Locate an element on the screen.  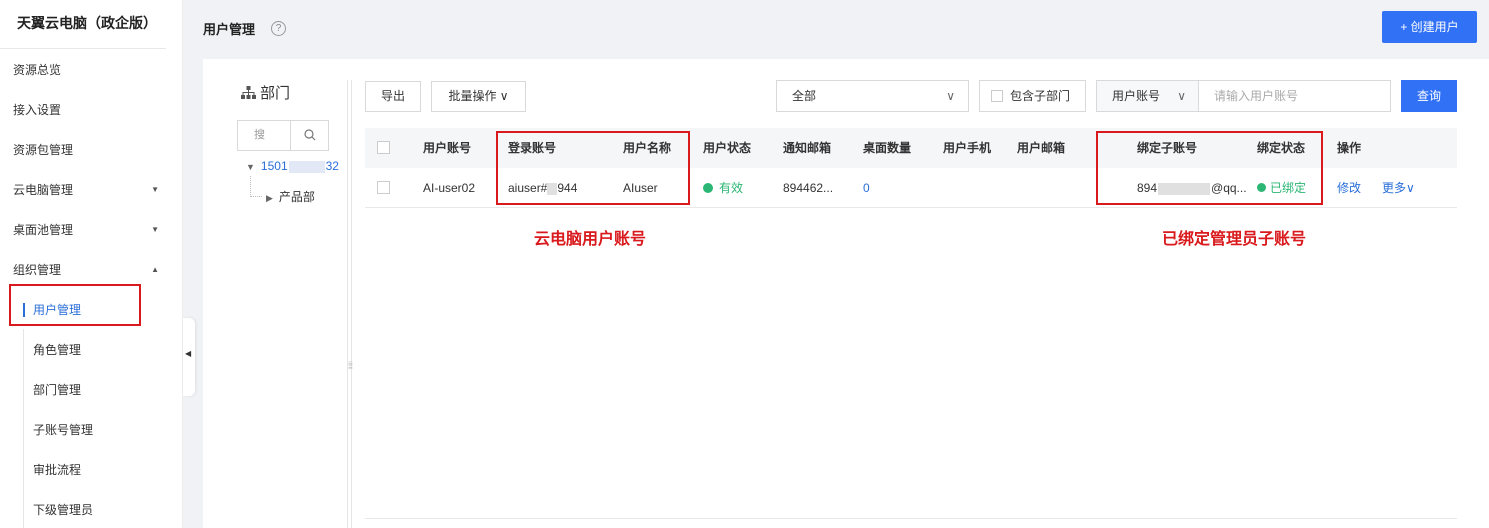
column-header: 操作 is located at coordinates (1349, 148).